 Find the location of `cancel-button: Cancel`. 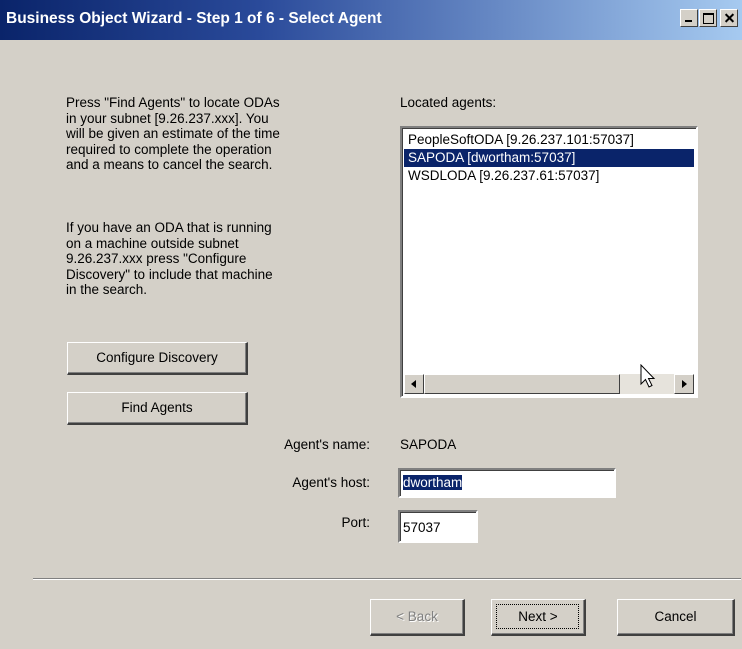

cancel-button: Cancel is located at coordinates (676, 617).